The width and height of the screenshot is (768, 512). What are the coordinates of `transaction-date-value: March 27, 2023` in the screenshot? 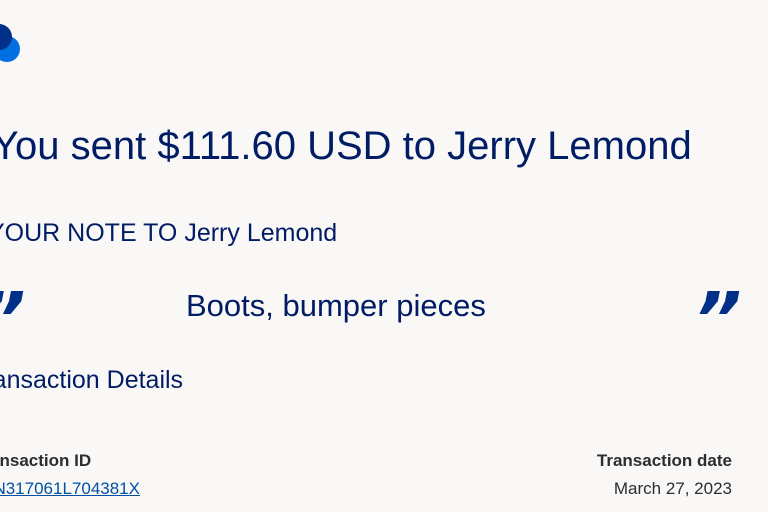 It's located at (672, 488).